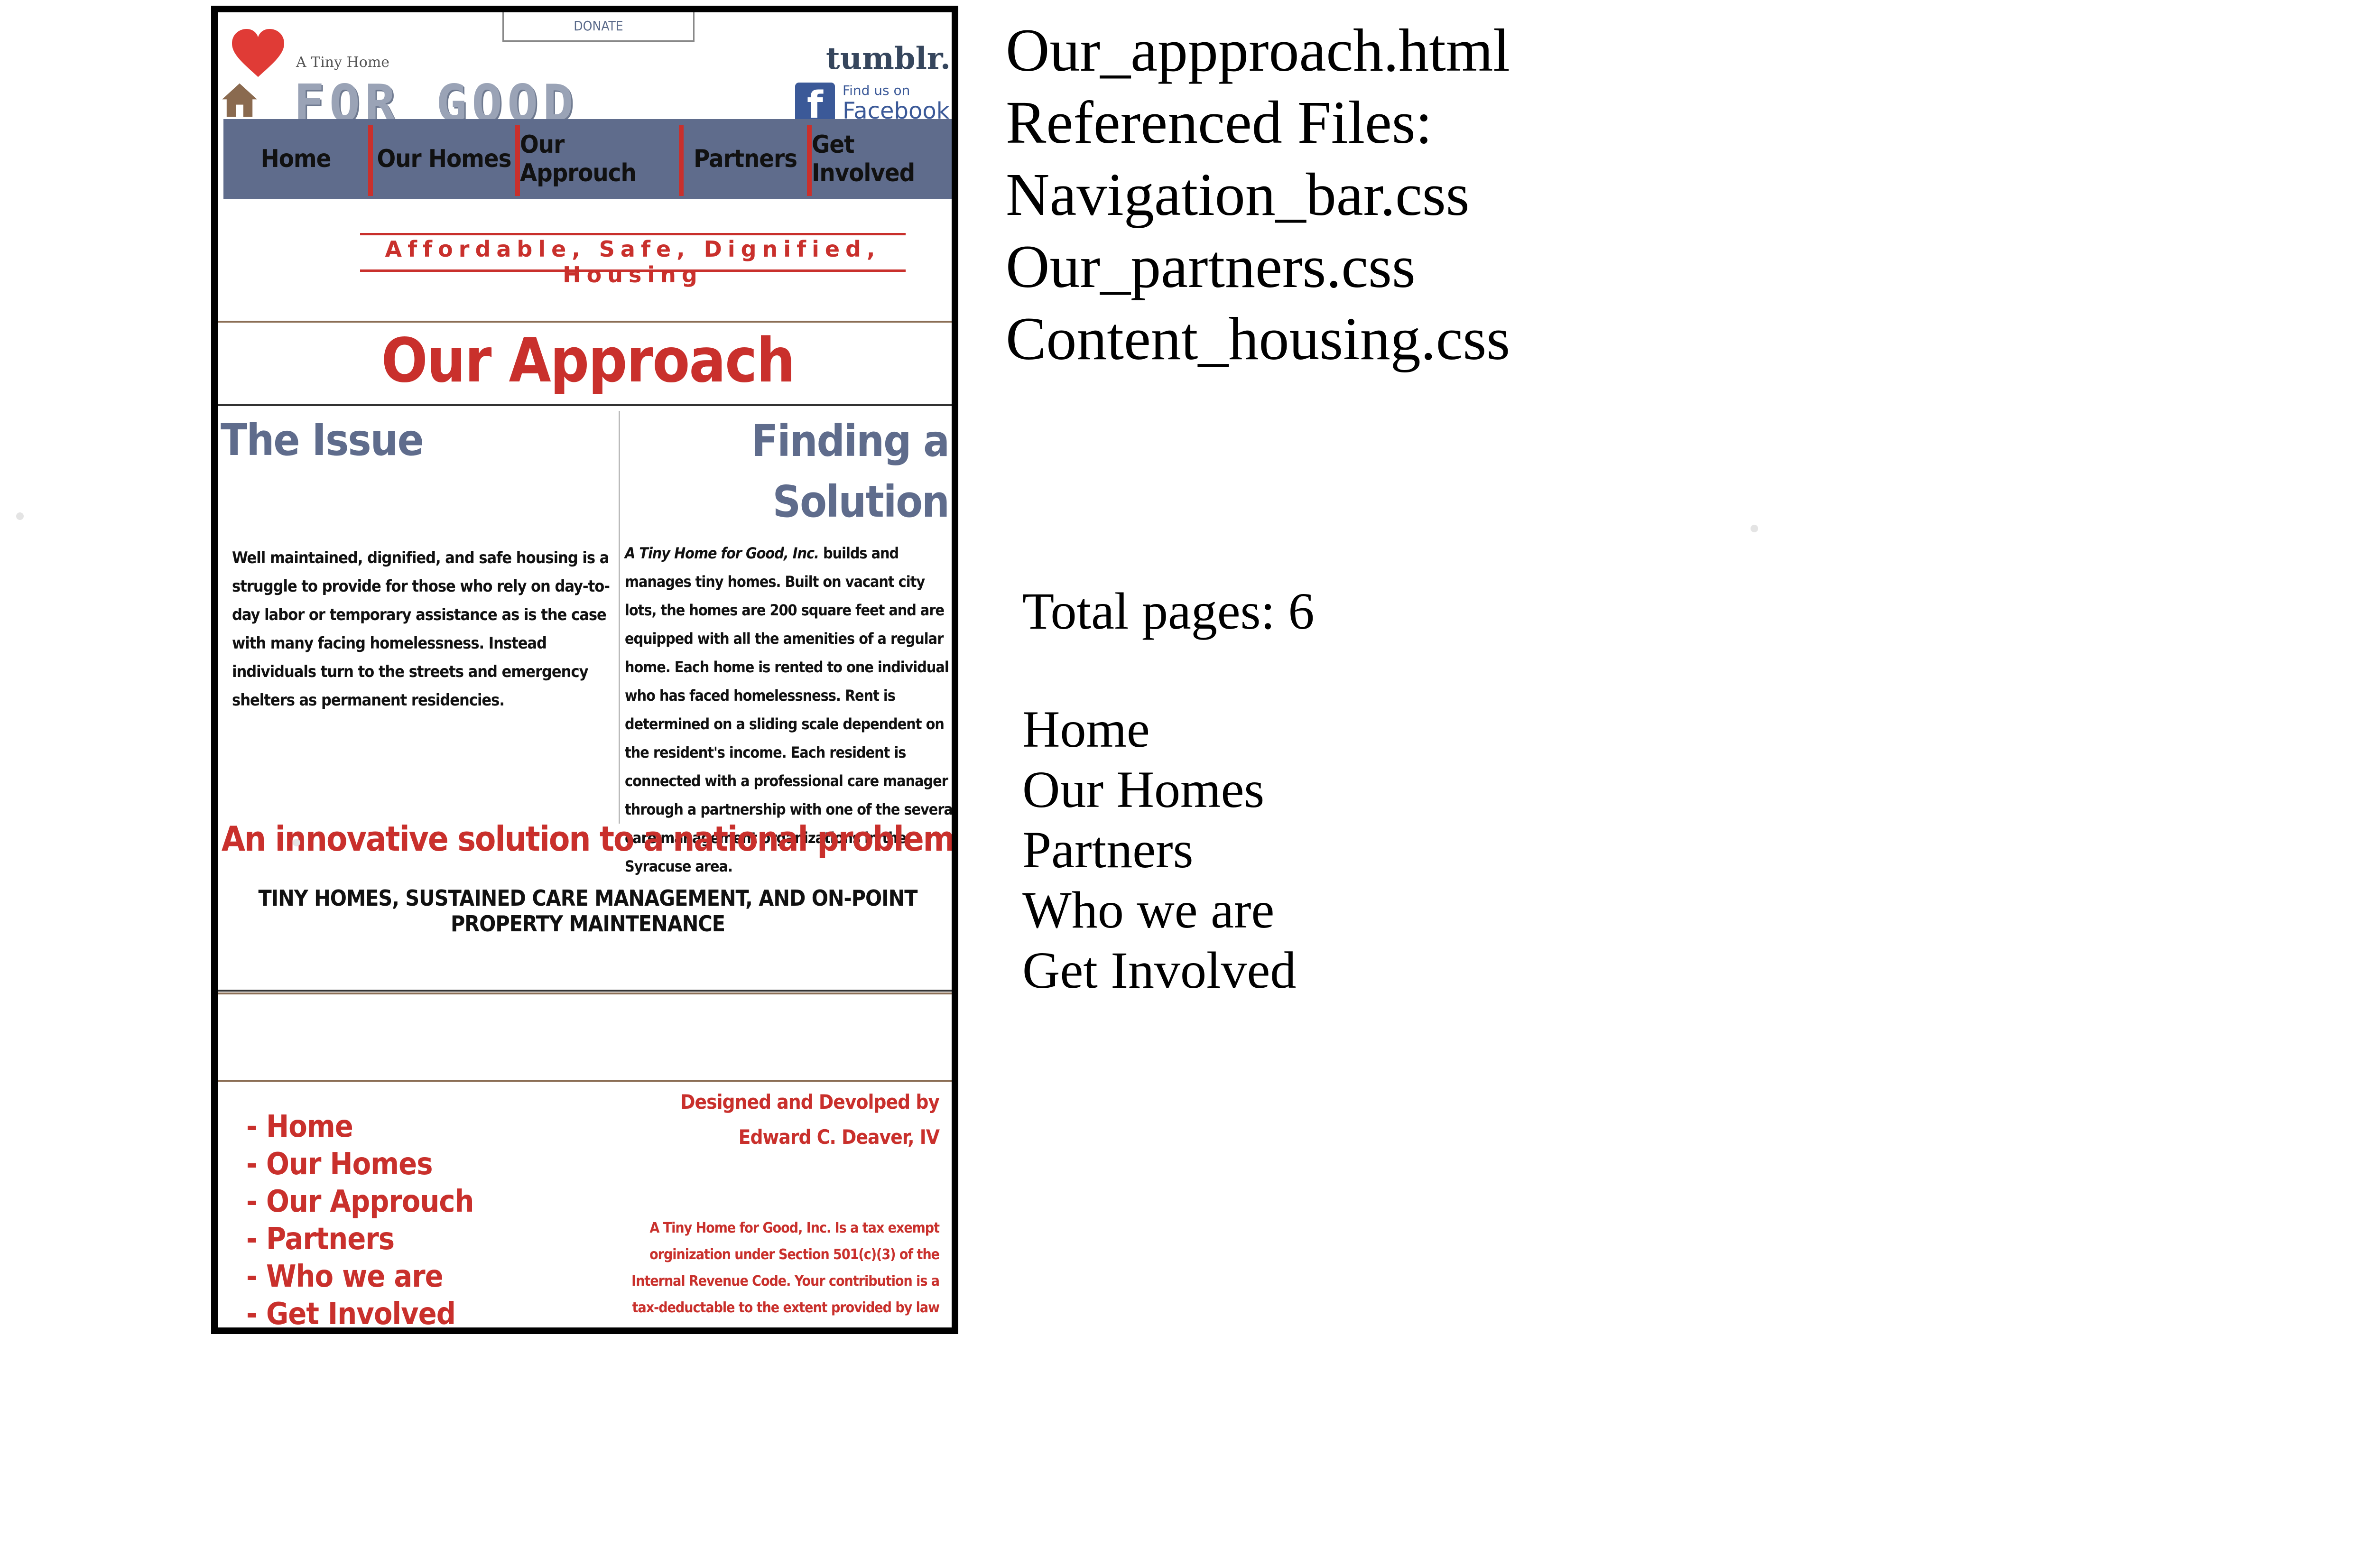 The height and width of the screenshot is (1568, 2372). Describe the element at coordinates (1258, 50) in the screenshot. I see `file-name: Our_appproach.html` at that location.